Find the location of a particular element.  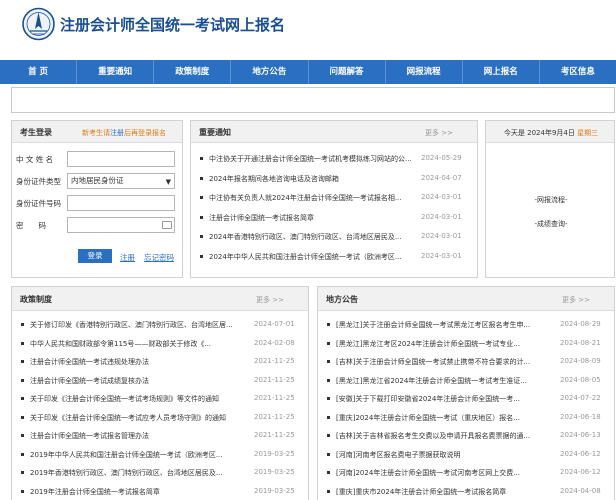

list-item: 关于印发《注册会计师全国统一考试应考人员考场守则》的通知 2021-11-25 is located at coordinates (161, 418).